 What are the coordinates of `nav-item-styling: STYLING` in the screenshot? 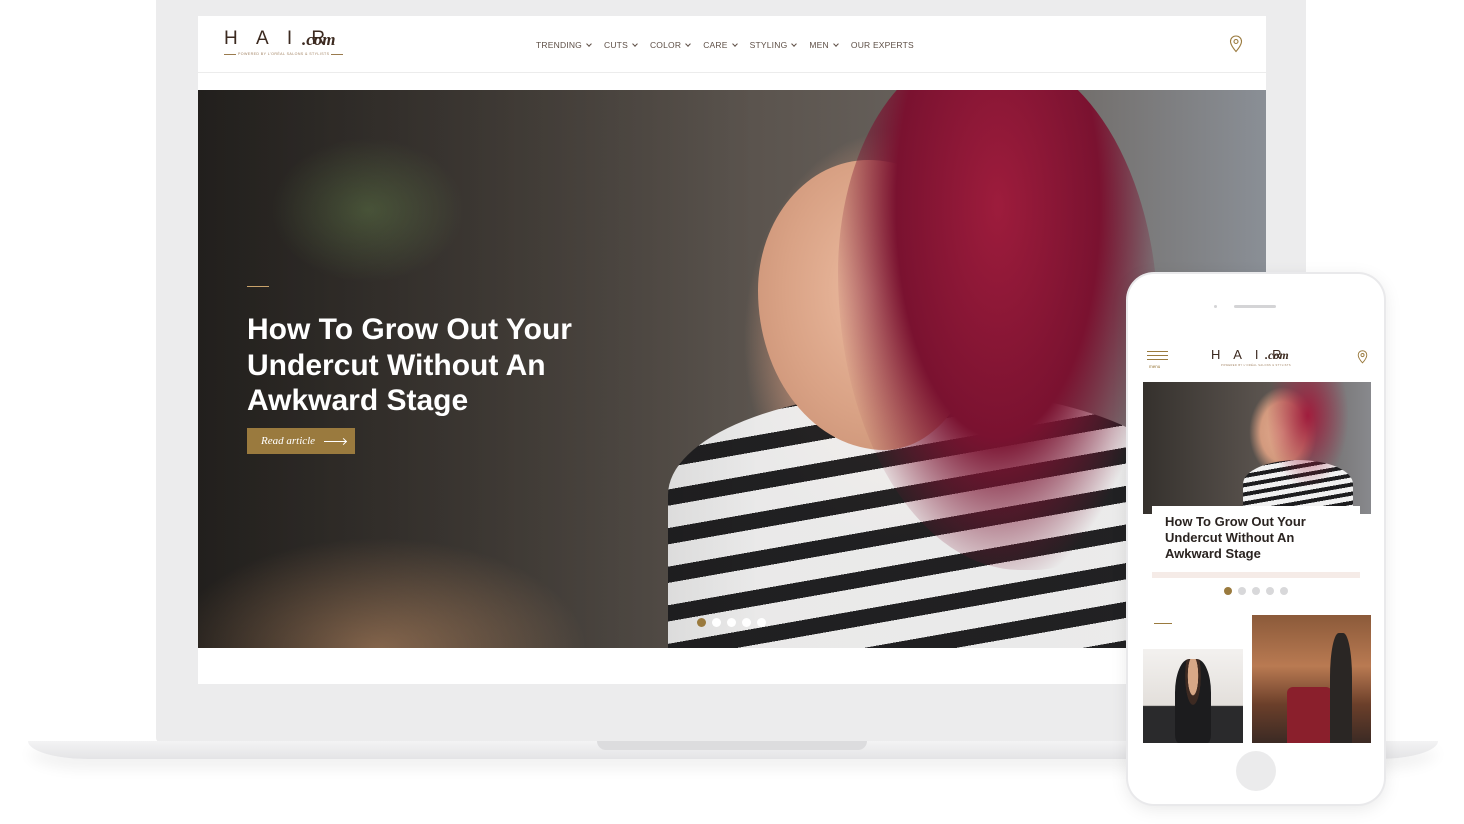 It's located at (773, 45).